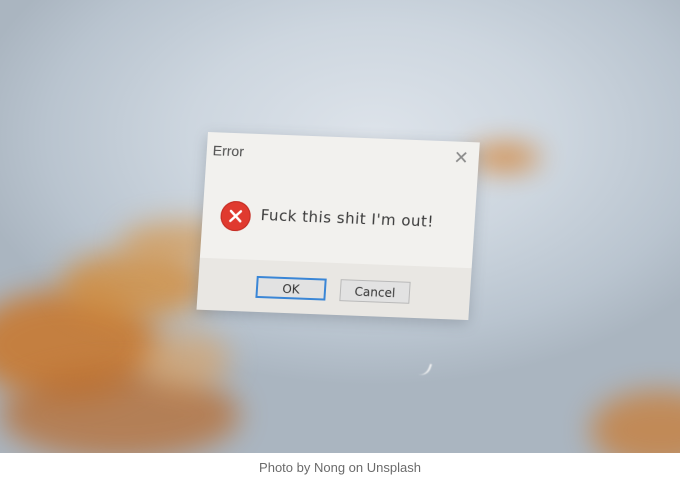 Image resolution: width=680 pixels, height=483 pixels. What do you see at coordinates (375, 291) in the screenshot?
I see `cancel-button: Cancel` at bounding box center [375, 291].